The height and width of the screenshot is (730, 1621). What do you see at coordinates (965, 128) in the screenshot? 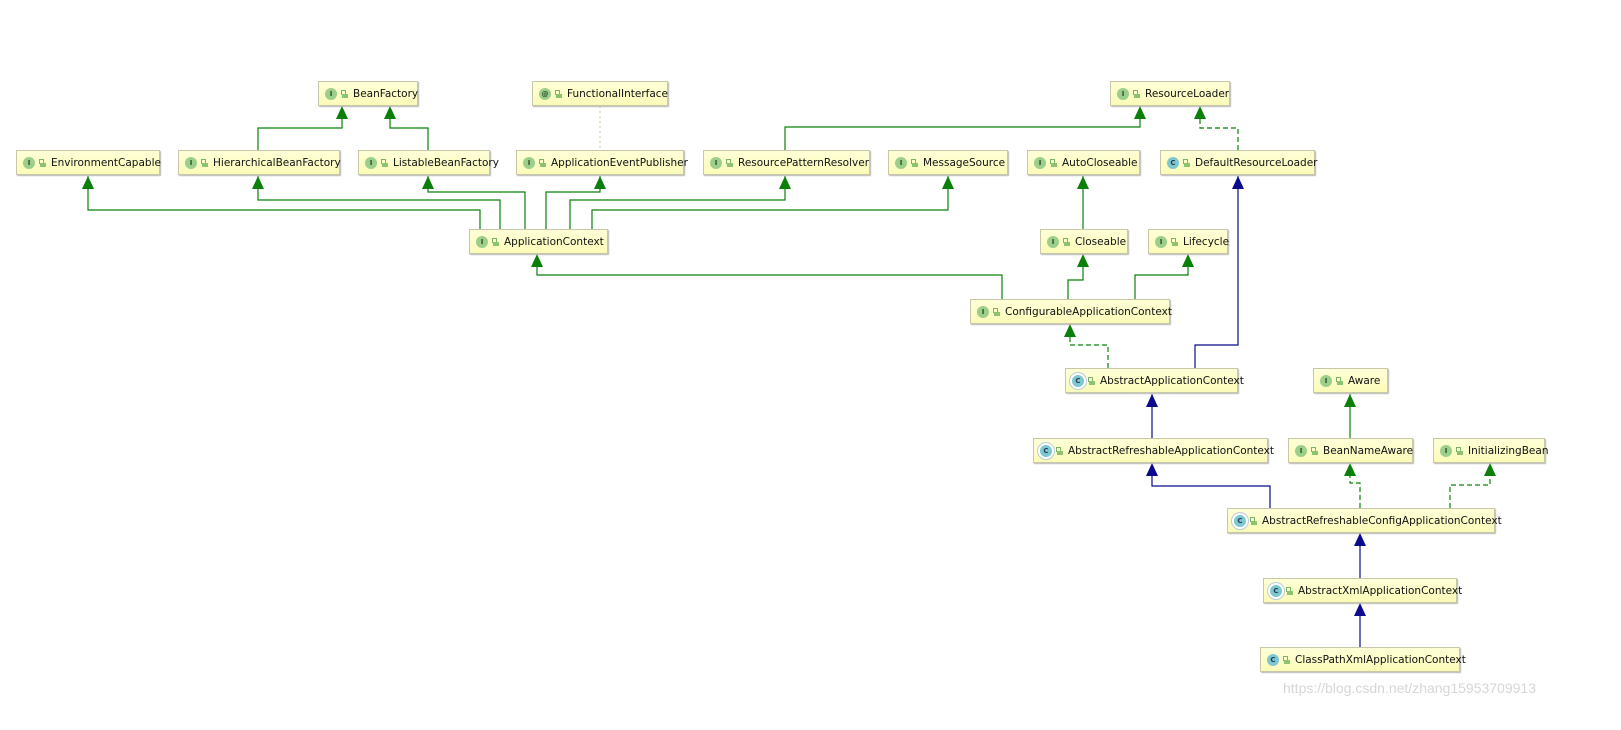
I see `edge-ResourcePatternResolver-to-ResourceLoader` at bounding box center [965, 128].